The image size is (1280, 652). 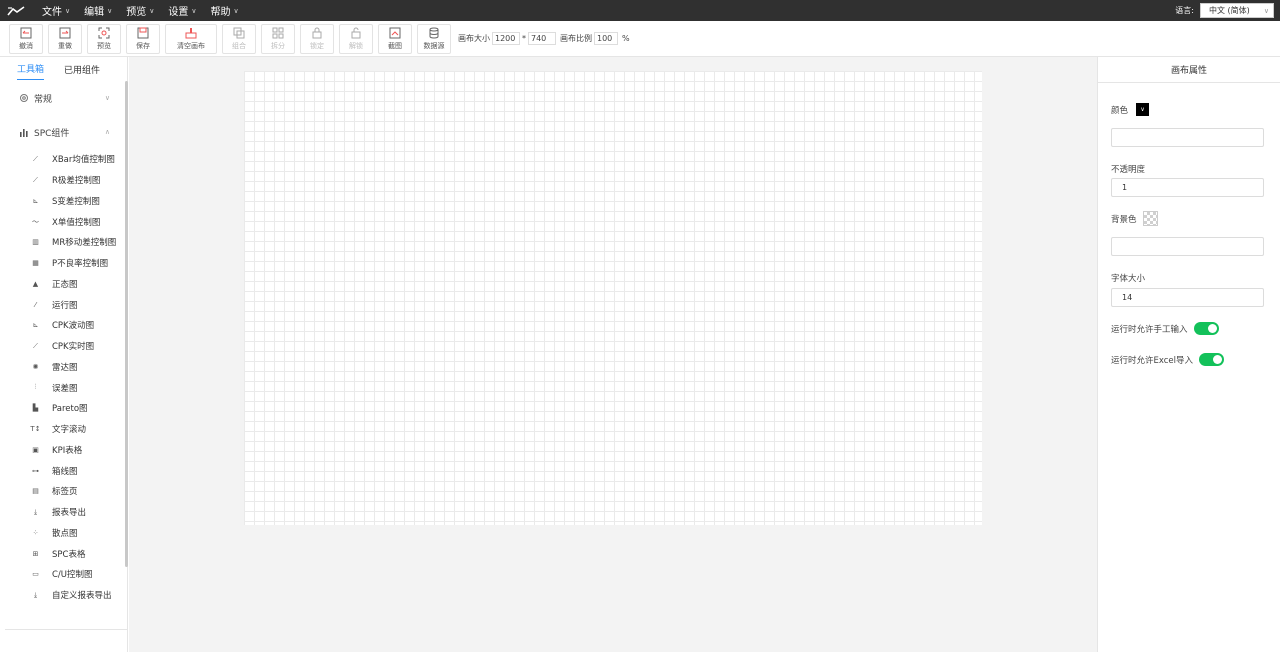 I want to click on datasource-button: 数据源, so click(x=434, y=38).